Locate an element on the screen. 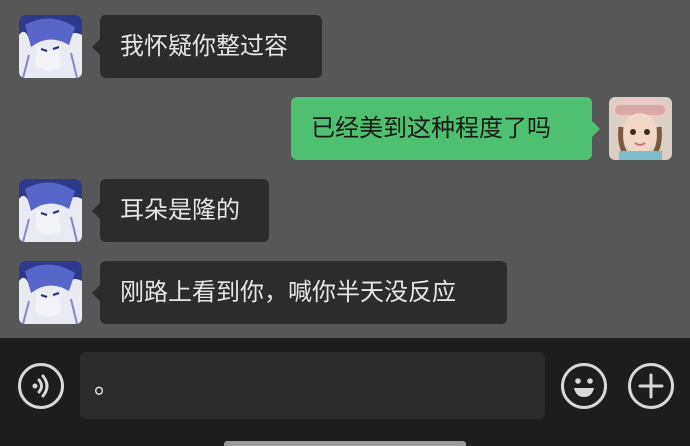  emoji-button is located at coordinates (584, 386).